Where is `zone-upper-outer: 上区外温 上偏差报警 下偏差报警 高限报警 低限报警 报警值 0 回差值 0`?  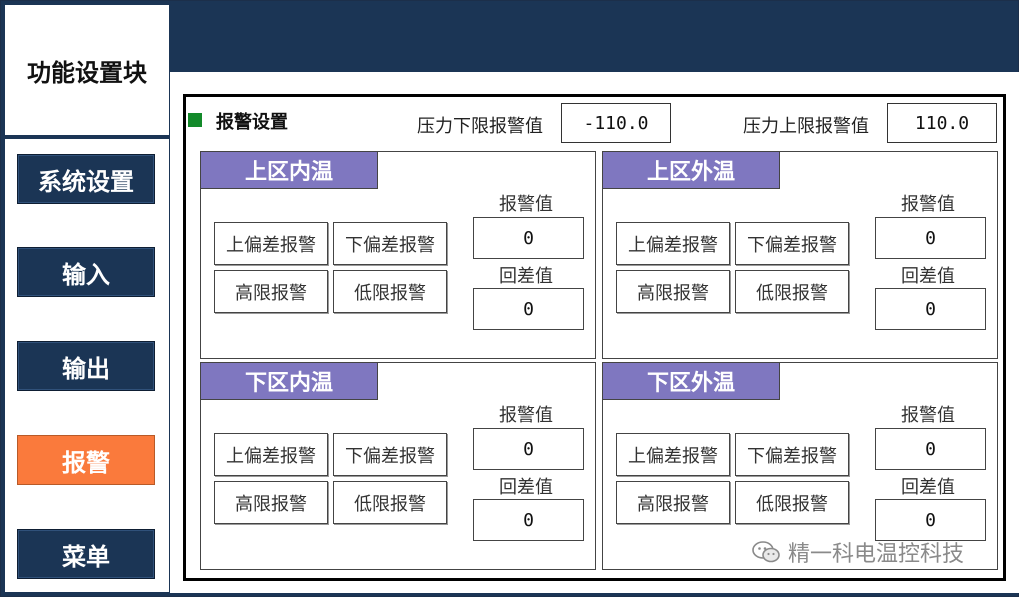
zone-upper-outer: 上区外温 上偏差报警 下偏差报警 高限报警 低限报警 报警值 0 回差值 0 is located at coordinates (800, 255).